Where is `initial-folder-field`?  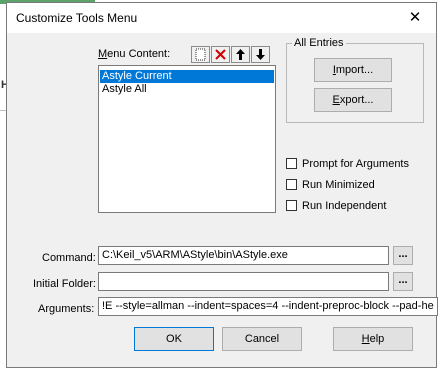 initial-folder-field is located at coordinates (243, 281).